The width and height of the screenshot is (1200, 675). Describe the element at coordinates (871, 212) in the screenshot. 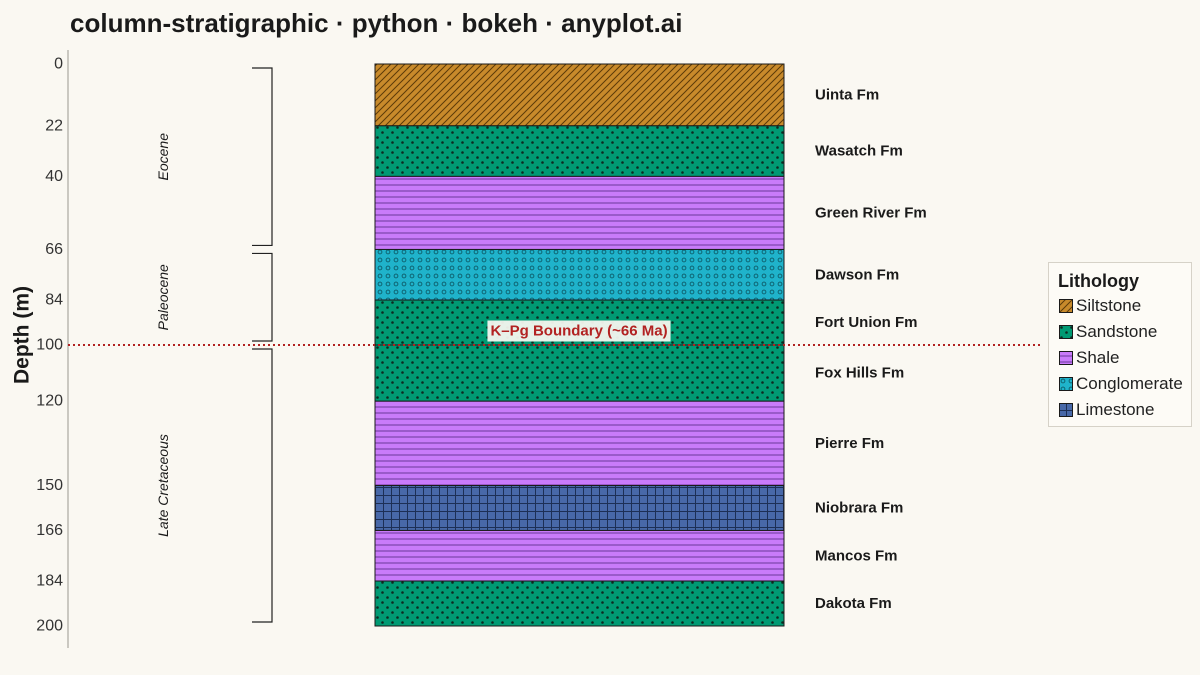

I see `formation-label: Green River Fm` at that location.